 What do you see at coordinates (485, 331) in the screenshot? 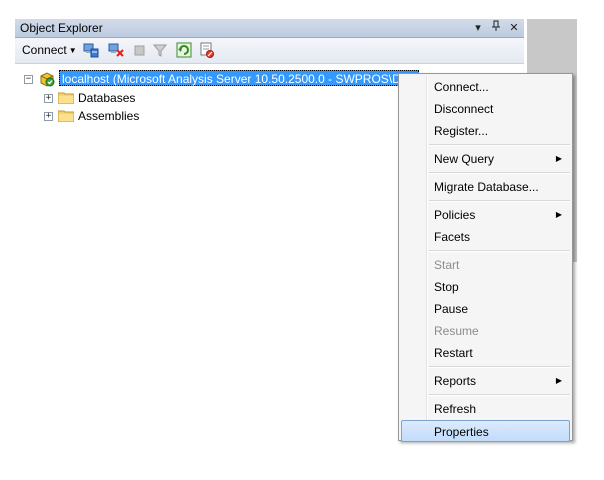
I see `menu-item-resume: Resume` at bounding box center [485, 331].